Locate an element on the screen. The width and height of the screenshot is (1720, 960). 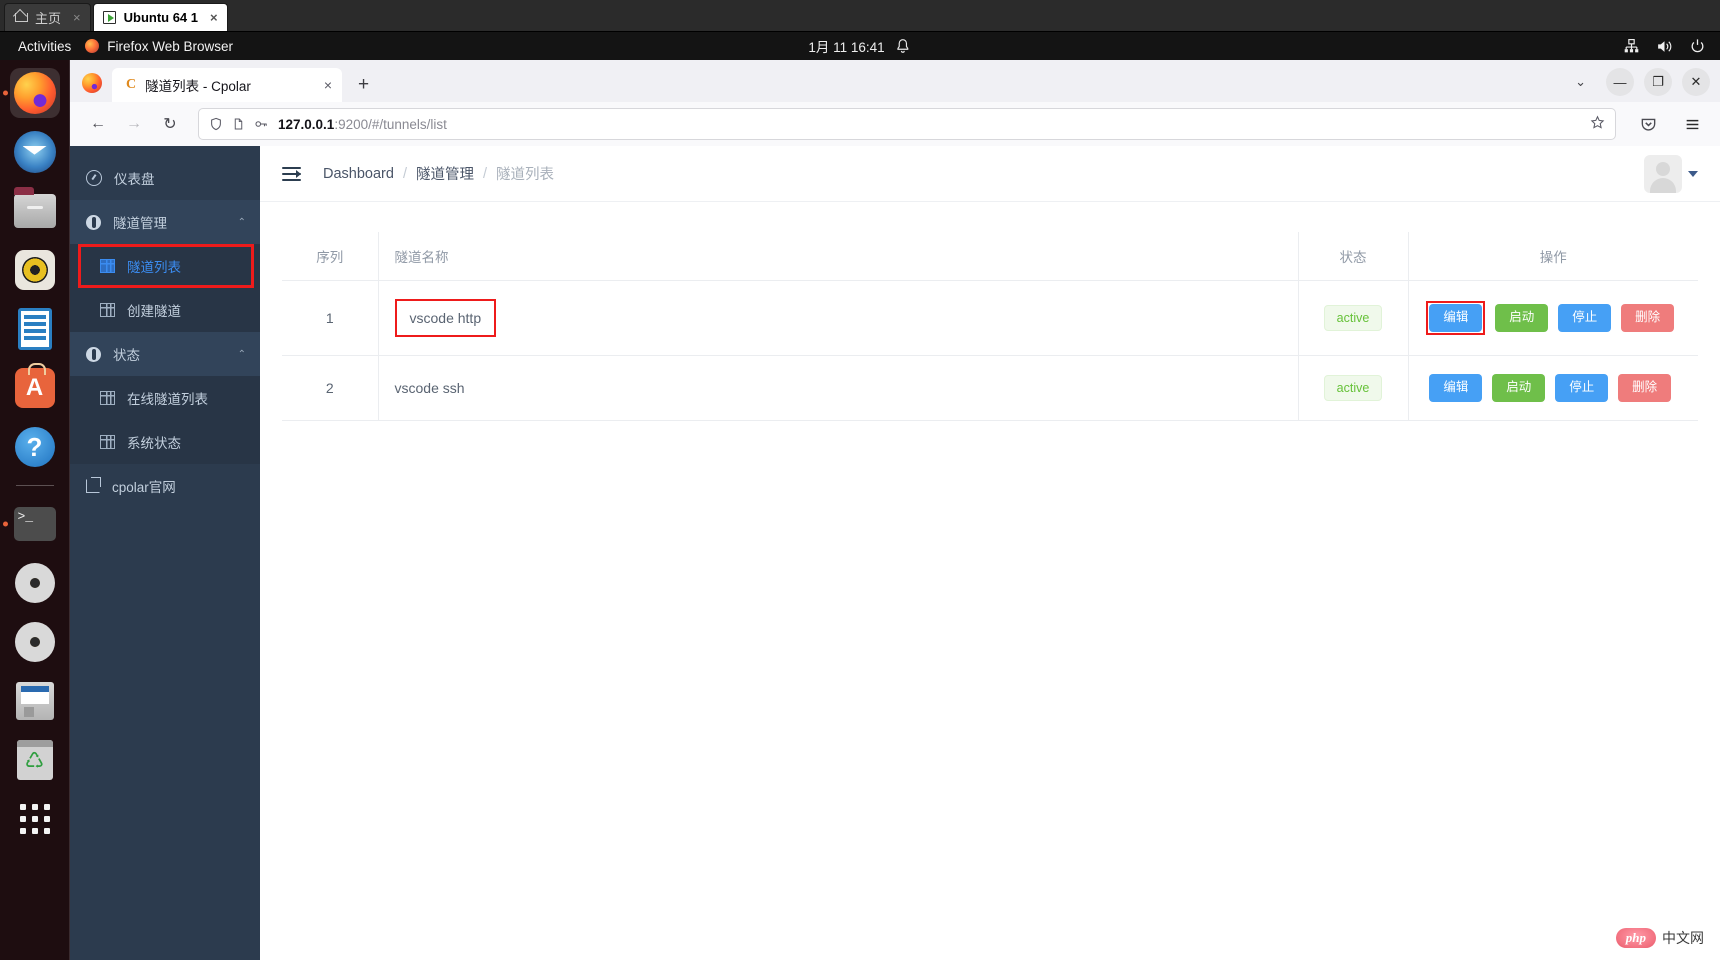
sidebar-item-system-status: 系统状态 is located at coordinates (165, 442).